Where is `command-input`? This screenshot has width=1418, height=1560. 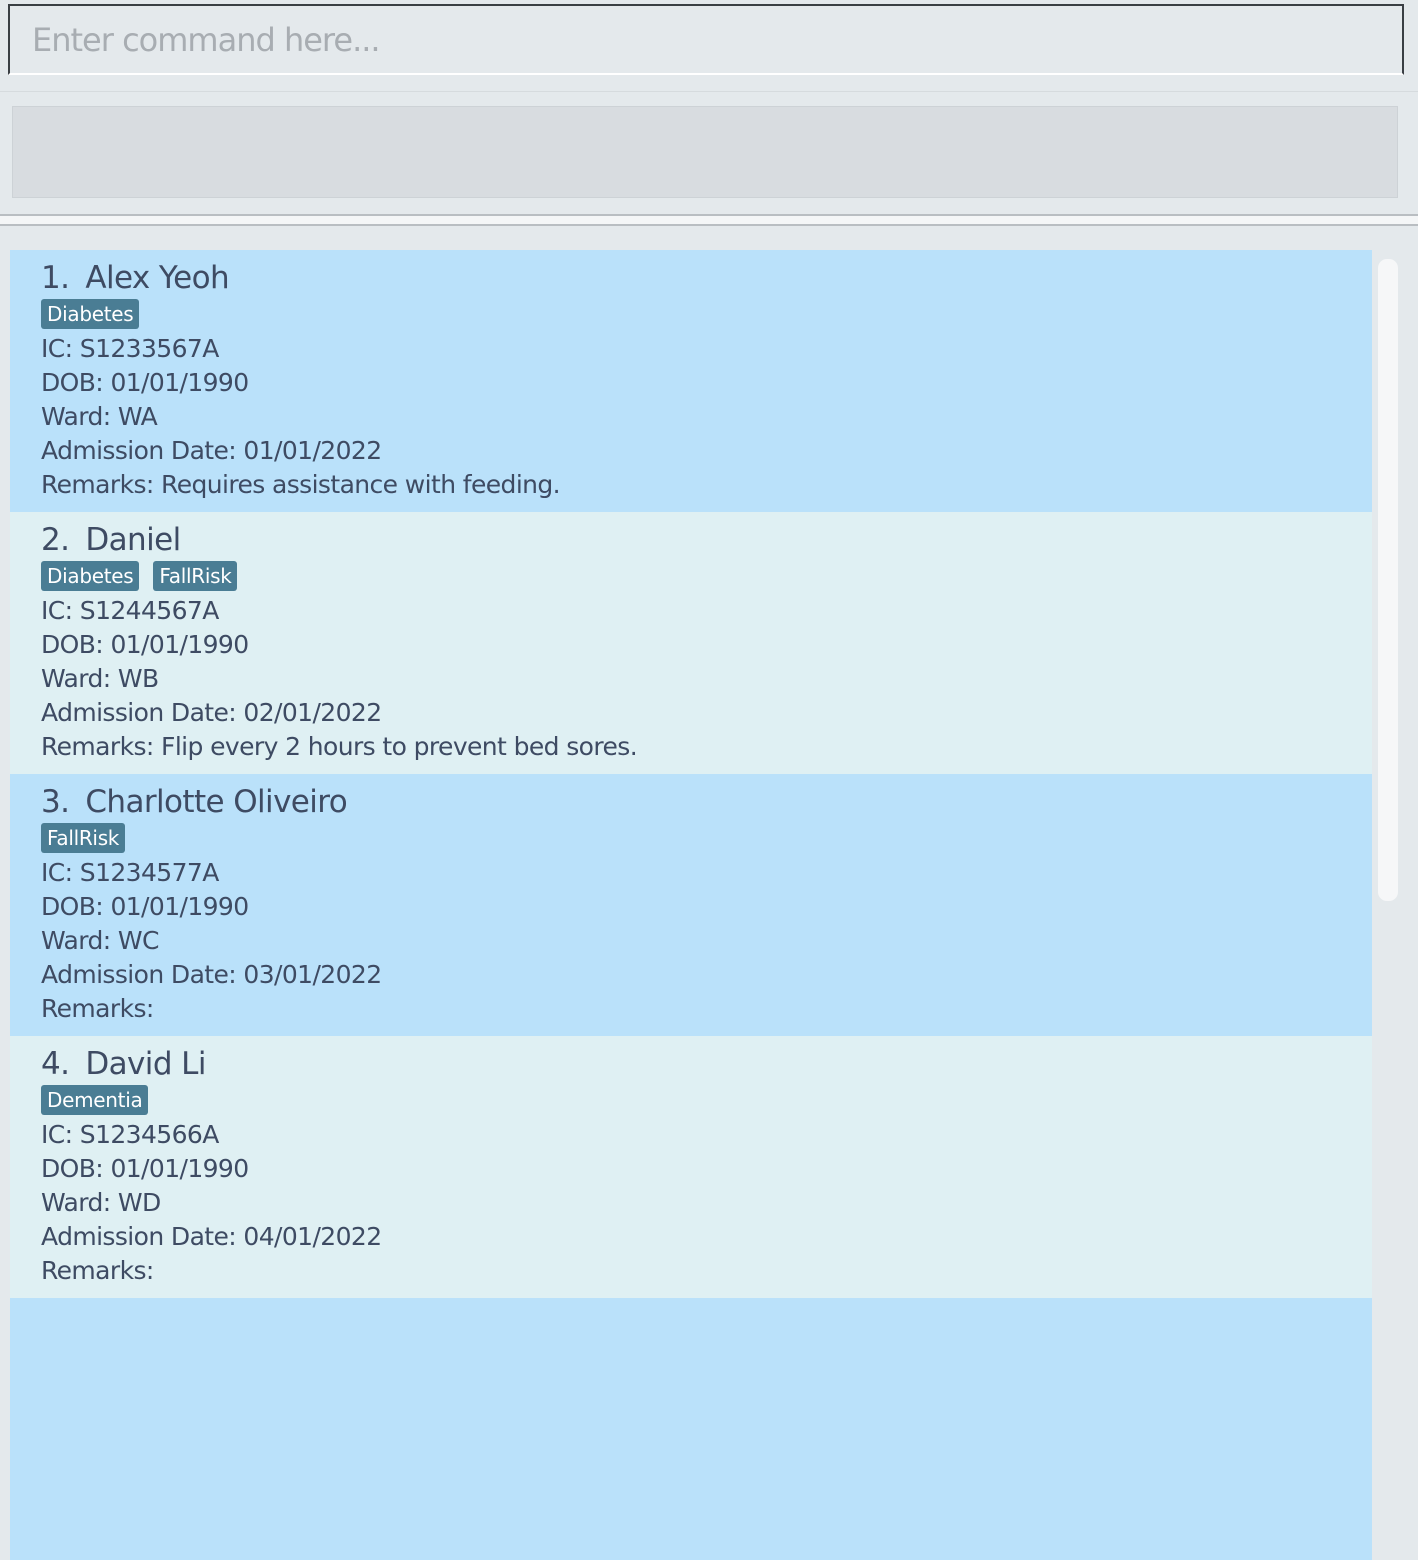
command-input is located at coordinates (706, 39).